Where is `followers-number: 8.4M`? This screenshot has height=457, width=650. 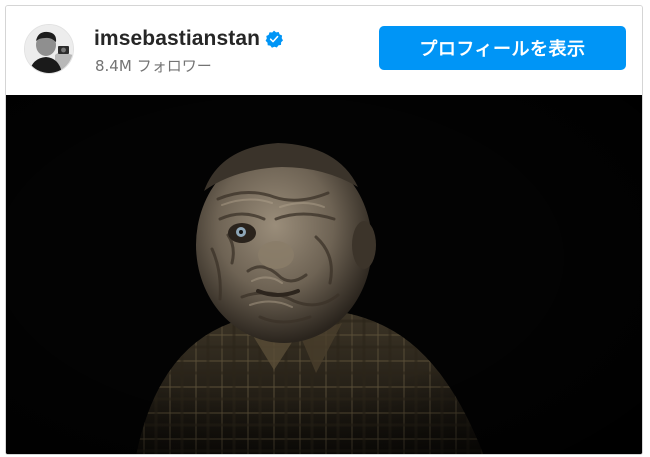
followers-number: 8.4M is located at coordinates (113, 66).